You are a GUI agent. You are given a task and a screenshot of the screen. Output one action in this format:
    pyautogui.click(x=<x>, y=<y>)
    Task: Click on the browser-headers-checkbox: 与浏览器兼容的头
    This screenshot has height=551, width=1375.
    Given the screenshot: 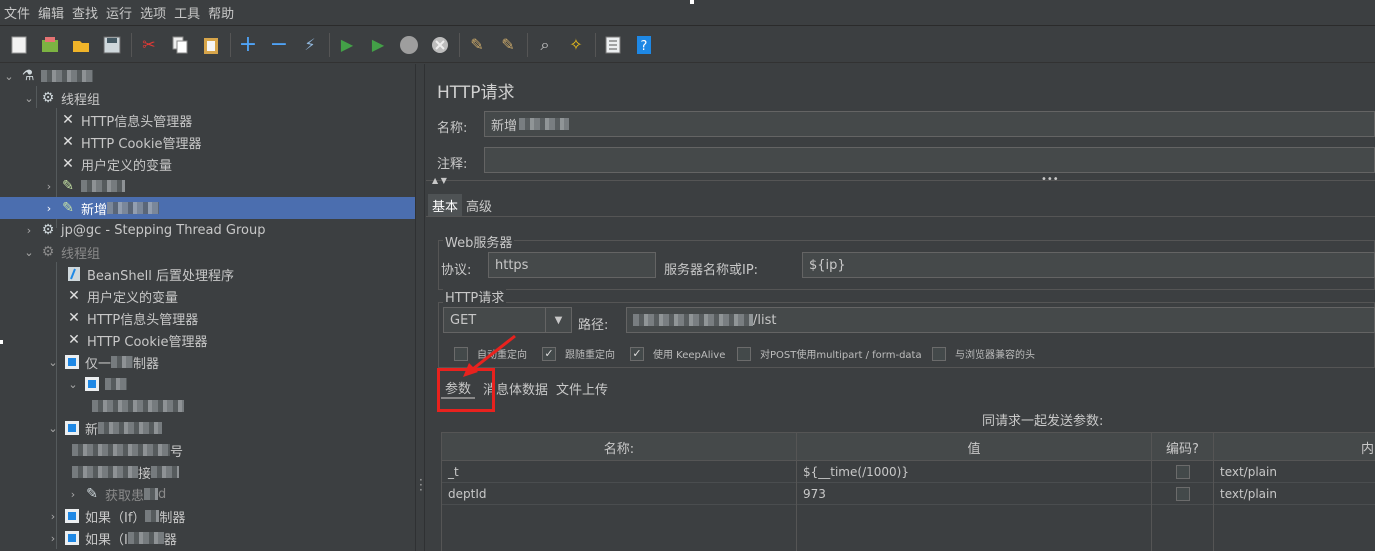 What is the action you would take?
    pyautogui.click(x=983, y=353)
    